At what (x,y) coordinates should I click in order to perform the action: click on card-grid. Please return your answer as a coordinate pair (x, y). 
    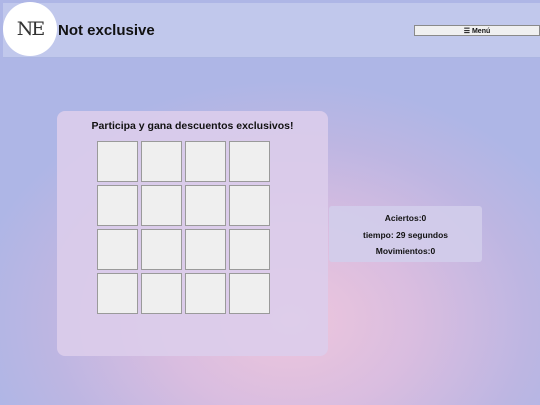
    Looking at the image, I should click on (184, 229).